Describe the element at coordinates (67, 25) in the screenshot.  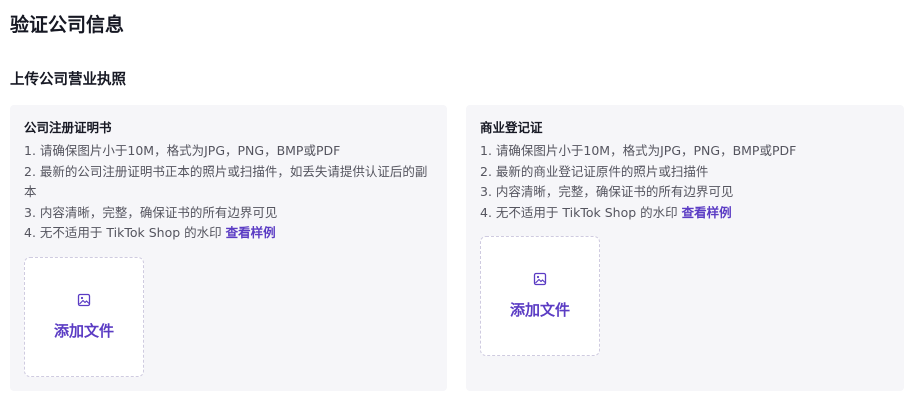
I see `page-title: 验证公司信息` at that location.